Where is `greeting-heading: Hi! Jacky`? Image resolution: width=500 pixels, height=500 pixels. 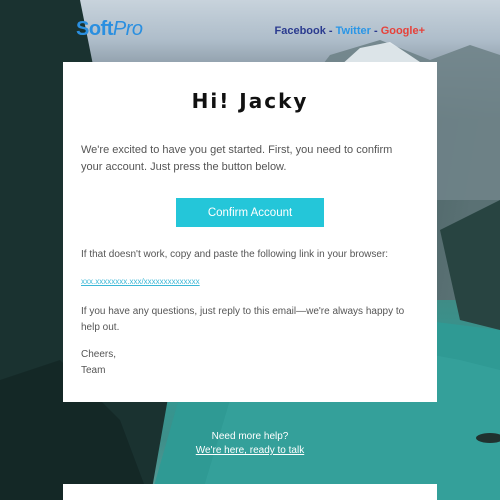 greeting-heading: Hi! Jacky is located at coordinates (250, 101).